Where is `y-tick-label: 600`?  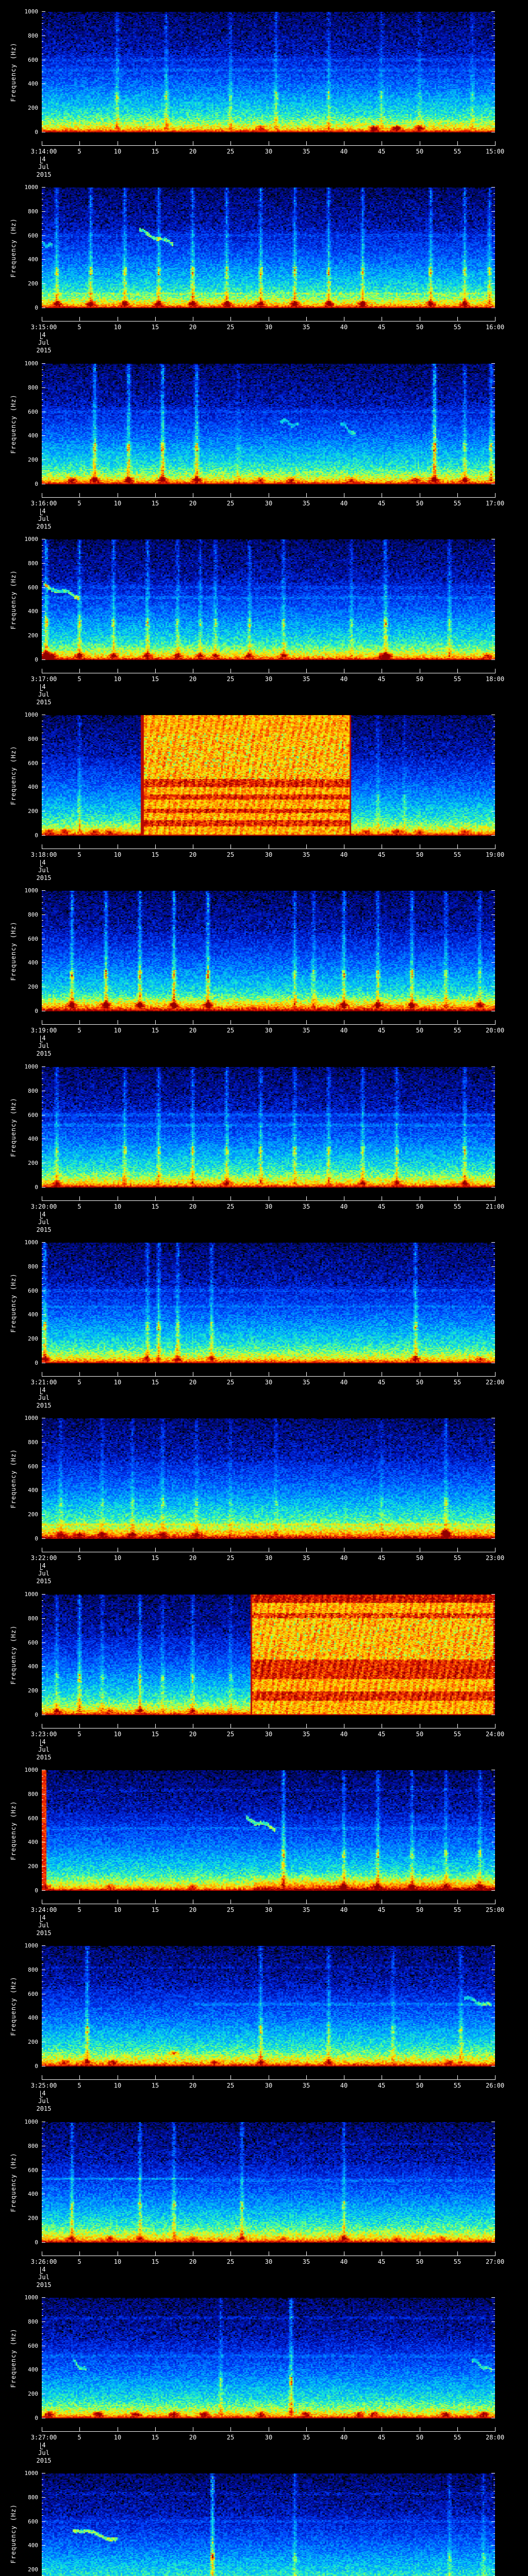
y-tick-label: 600 is located at coordinates (33, 1291).